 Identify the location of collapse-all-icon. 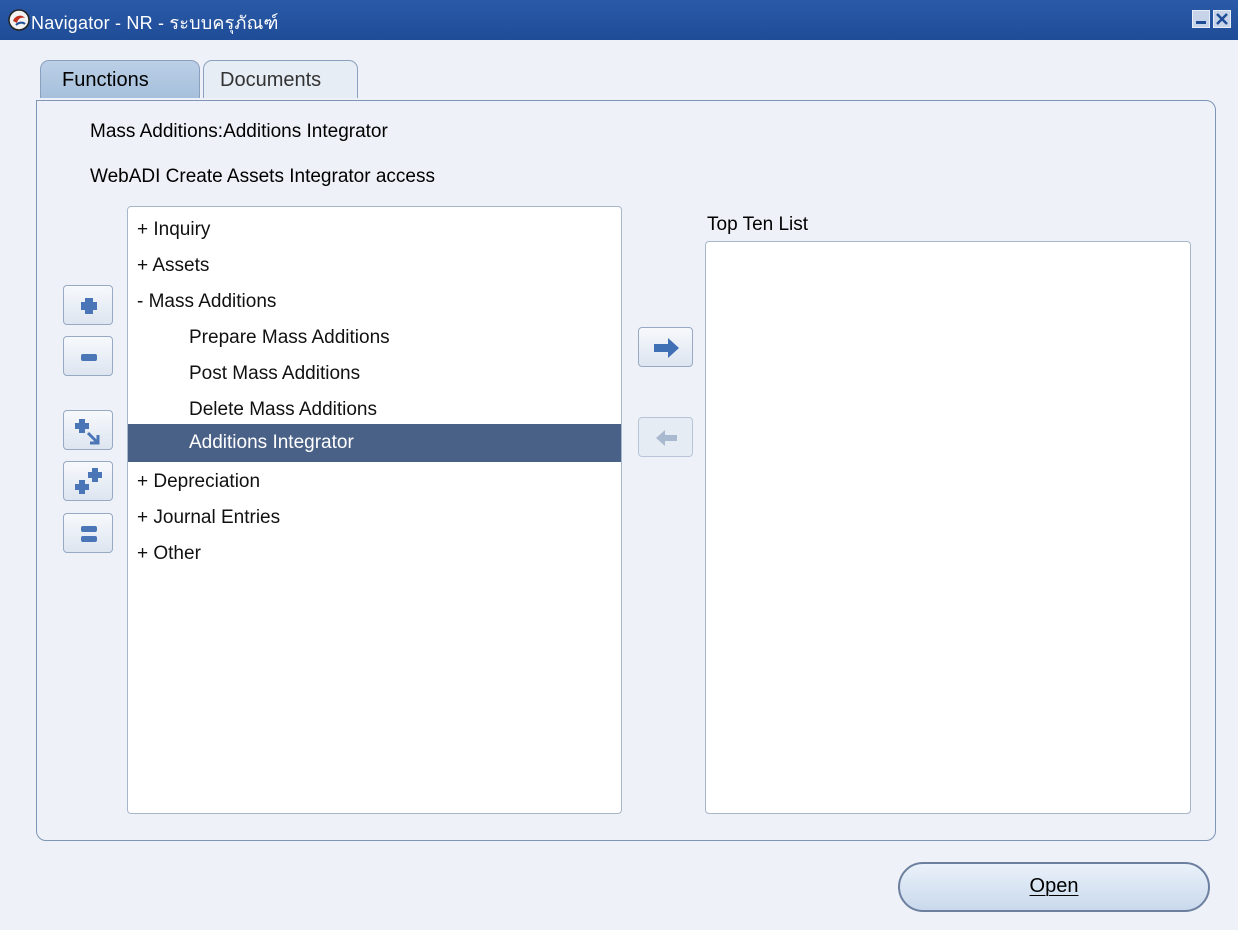
(89, 534).